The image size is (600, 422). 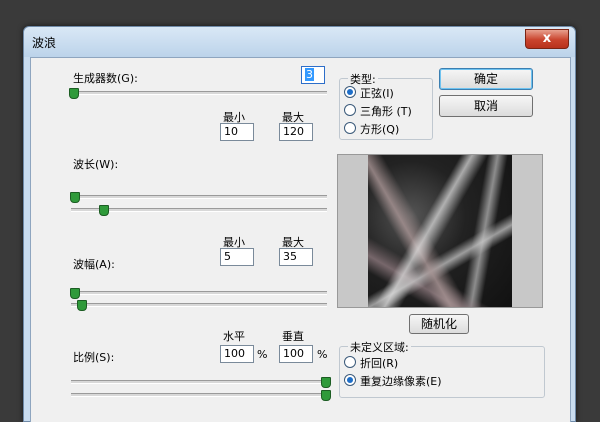 I want to click on scale-horizontal-slider-thumb, so click(x=326, y=382).